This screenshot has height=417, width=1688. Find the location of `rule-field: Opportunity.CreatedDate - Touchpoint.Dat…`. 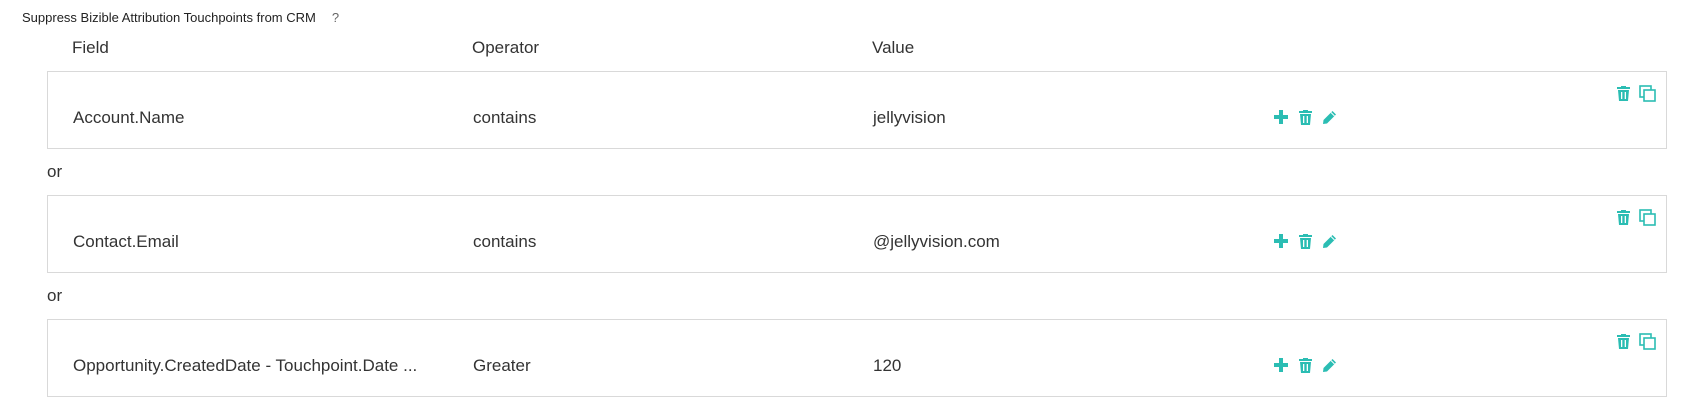

rule-field: Opportunity.CreatedDate - Touchpoint.Dat… is located at coordinates (245, 365).